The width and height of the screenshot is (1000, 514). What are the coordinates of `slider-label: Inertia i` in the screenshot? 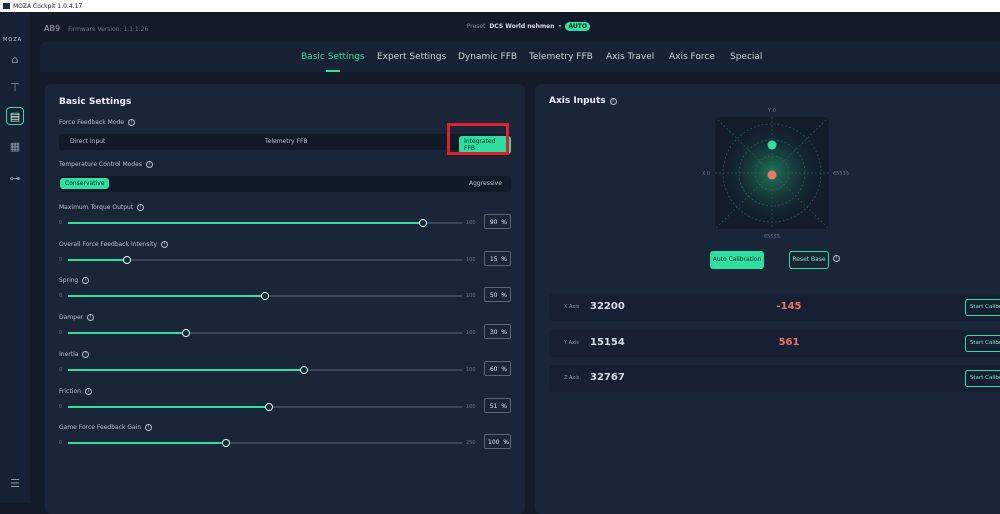 It's located at (74, 354).